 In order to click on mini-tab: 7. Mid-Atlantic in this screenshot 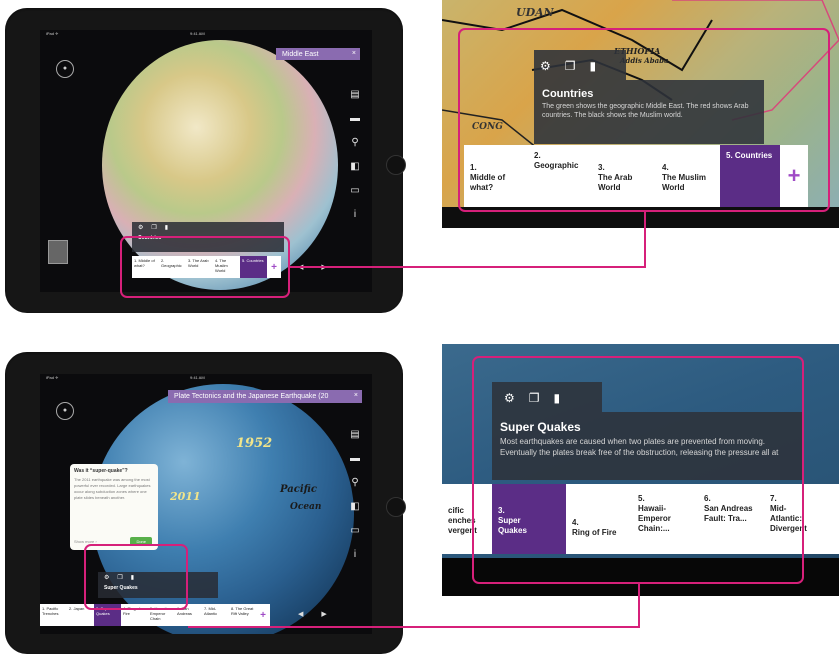, I will do `click(215, 615)`.